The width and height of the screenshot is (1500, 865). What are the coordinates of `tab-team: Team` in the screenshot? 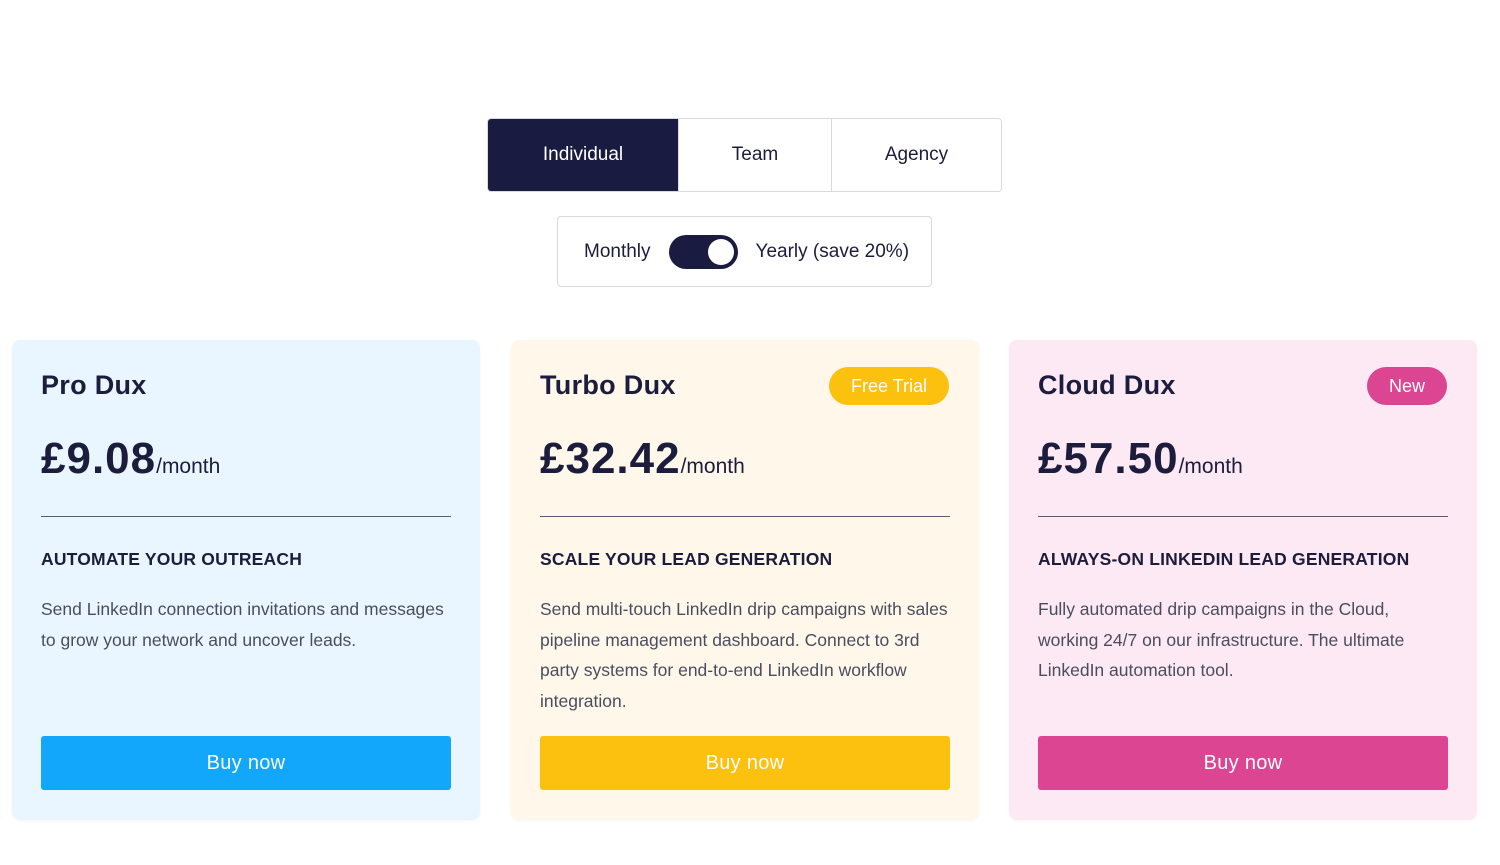 It's located at (754, 155).